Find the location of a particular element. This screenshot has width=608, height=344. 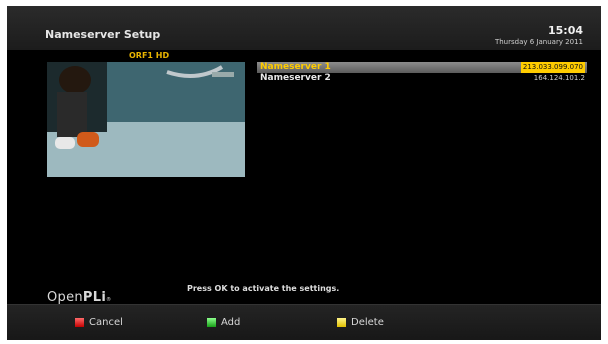

page-title: Nameserver Setup is located at coordinates (103, 34).